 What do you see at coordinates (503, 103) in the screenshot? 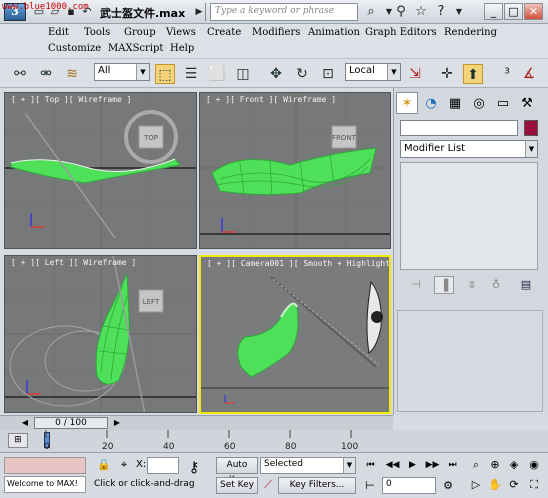
I see `display-tab-icon: ▭` at bounding box center [503, 103].